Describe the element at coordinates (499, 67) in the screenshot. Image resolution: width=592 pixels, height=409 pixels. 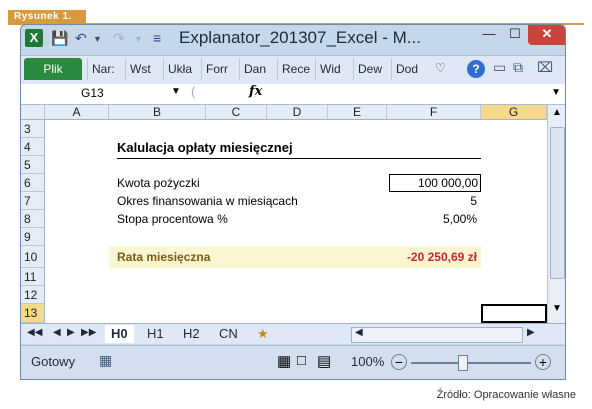
I see `window-minimize-icon: ▭` at that location.